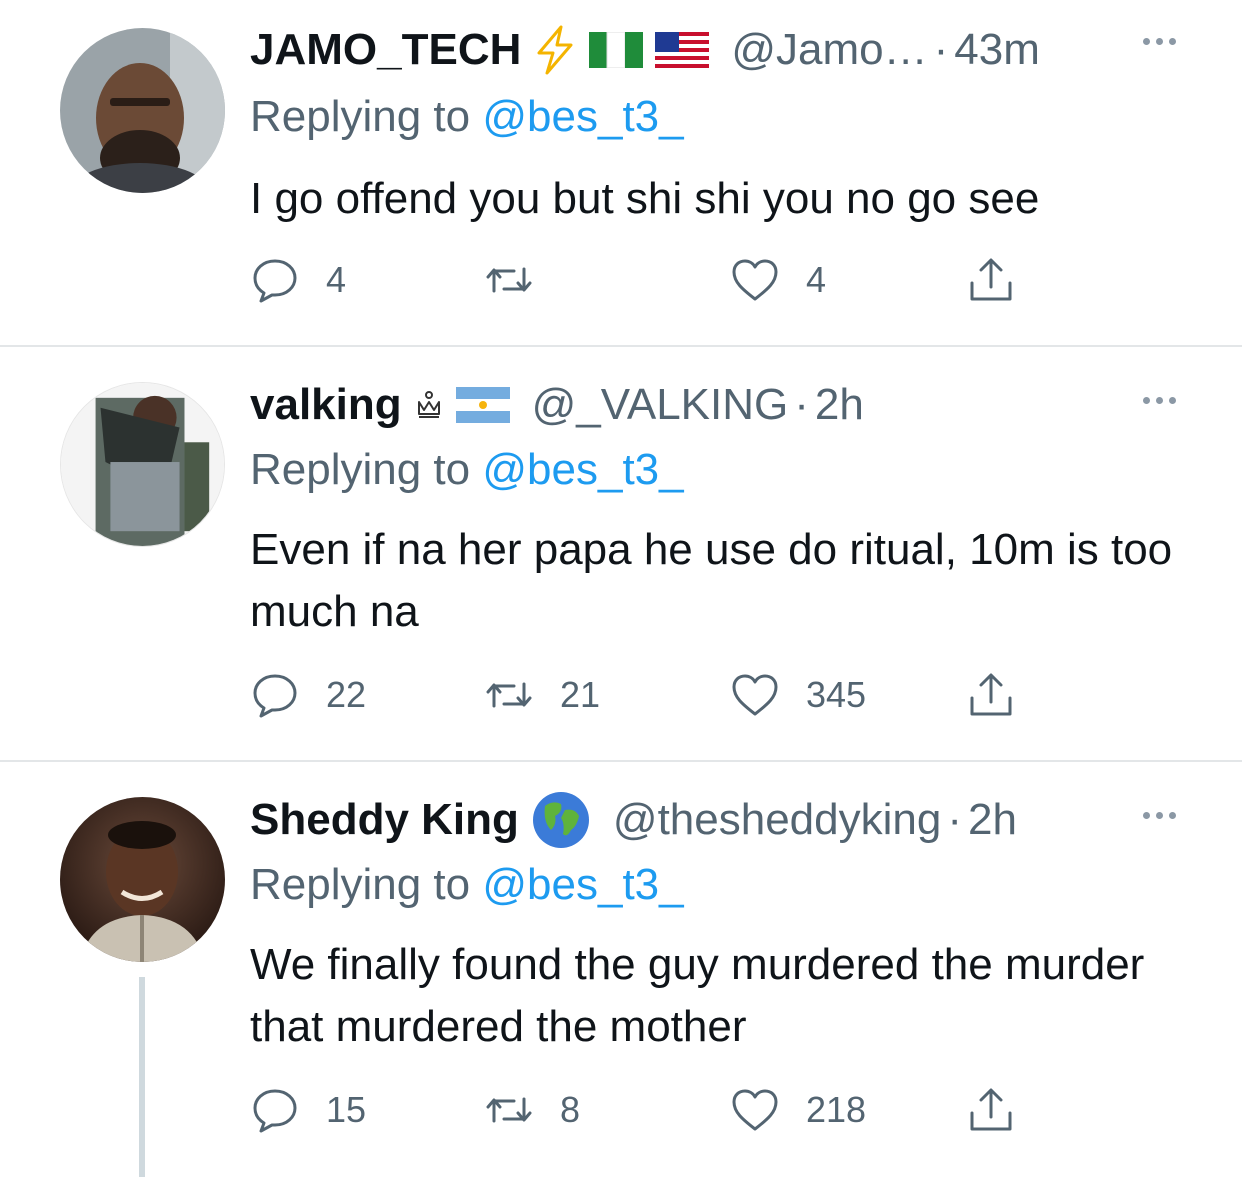 This screenshot has width=1242, height=1177. I want to click on action-bar: 15 8 218, so click(650, 1110).